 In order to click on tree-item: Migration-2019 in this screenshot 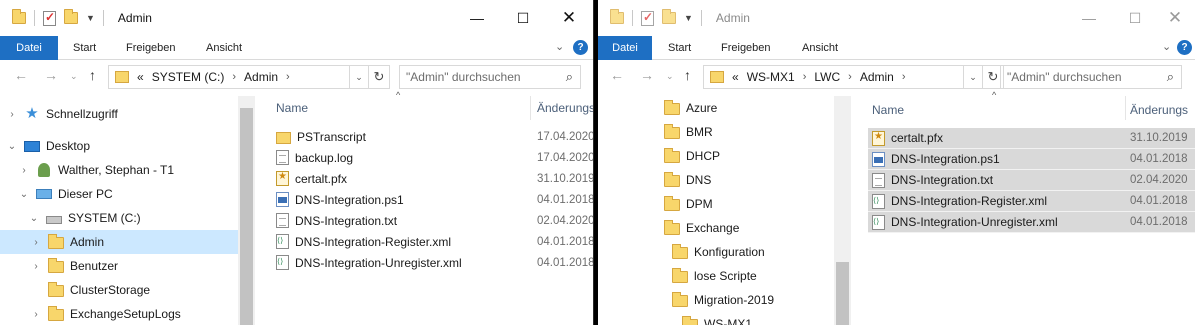, I will do `click(686, 300)`.